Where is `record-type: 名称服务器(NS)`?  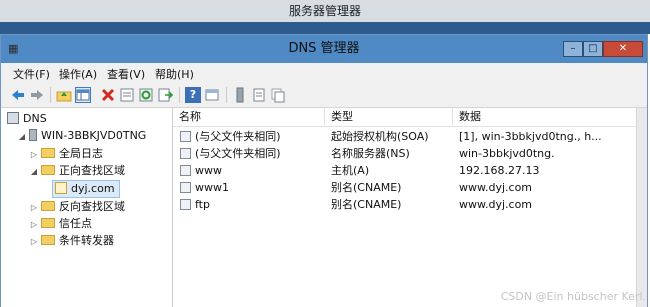
record-type: 名称服务器(NS) is located at coordinates (370, 153).